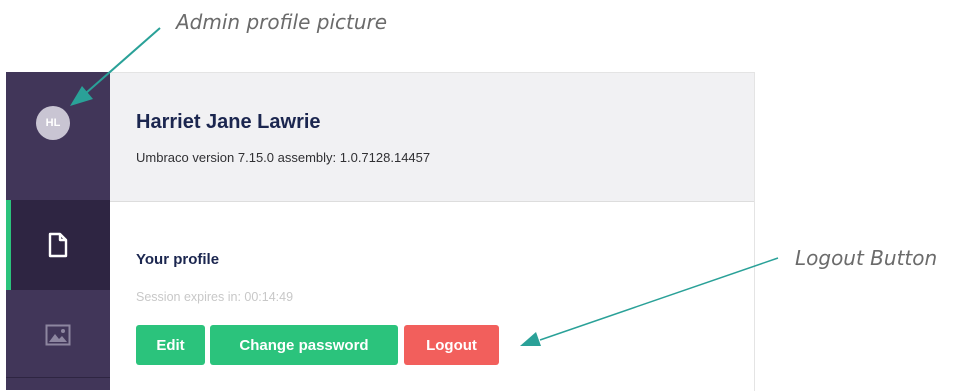  What do you see at coordinates (282, 22) in the screenshot?
I see `annotation-admin-profile-picture: Admin profile picture` at bounding box center [282, 22].